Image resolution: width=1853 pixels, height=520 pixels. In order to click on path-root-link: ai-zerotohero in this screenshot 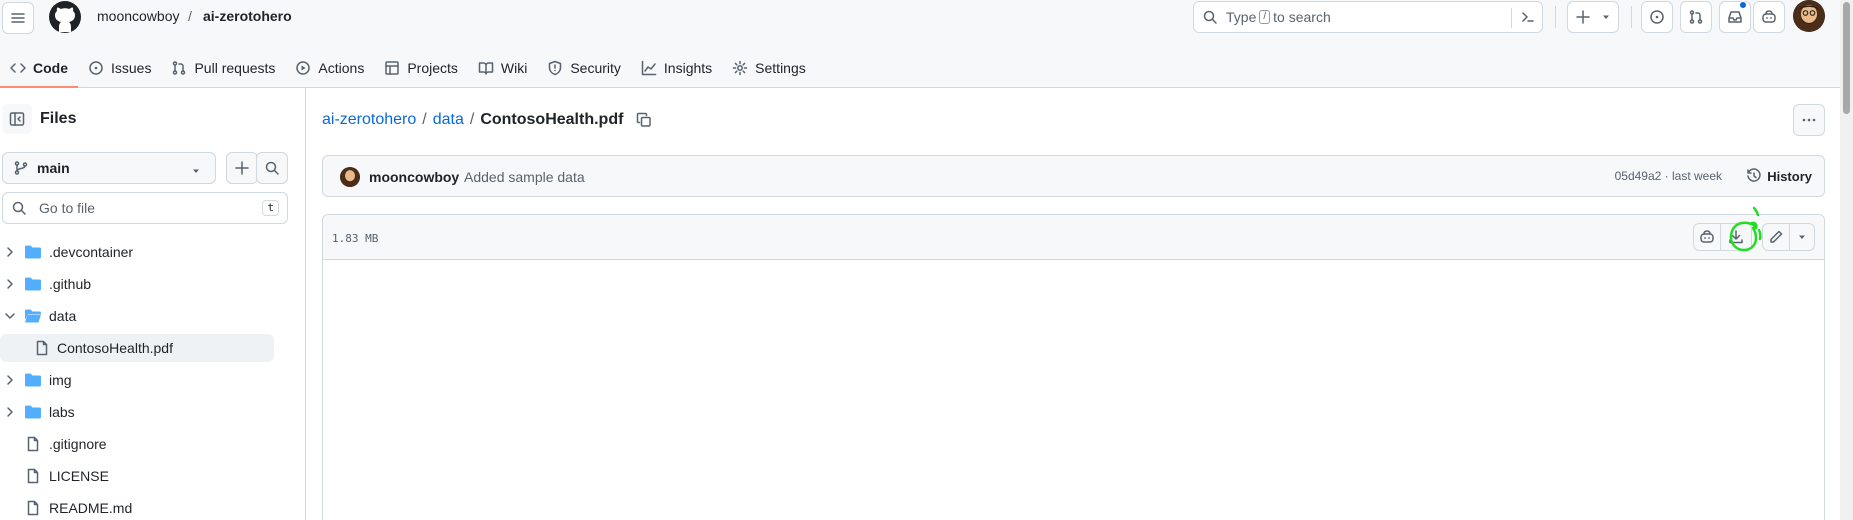, I will do `click(369, 120)`.